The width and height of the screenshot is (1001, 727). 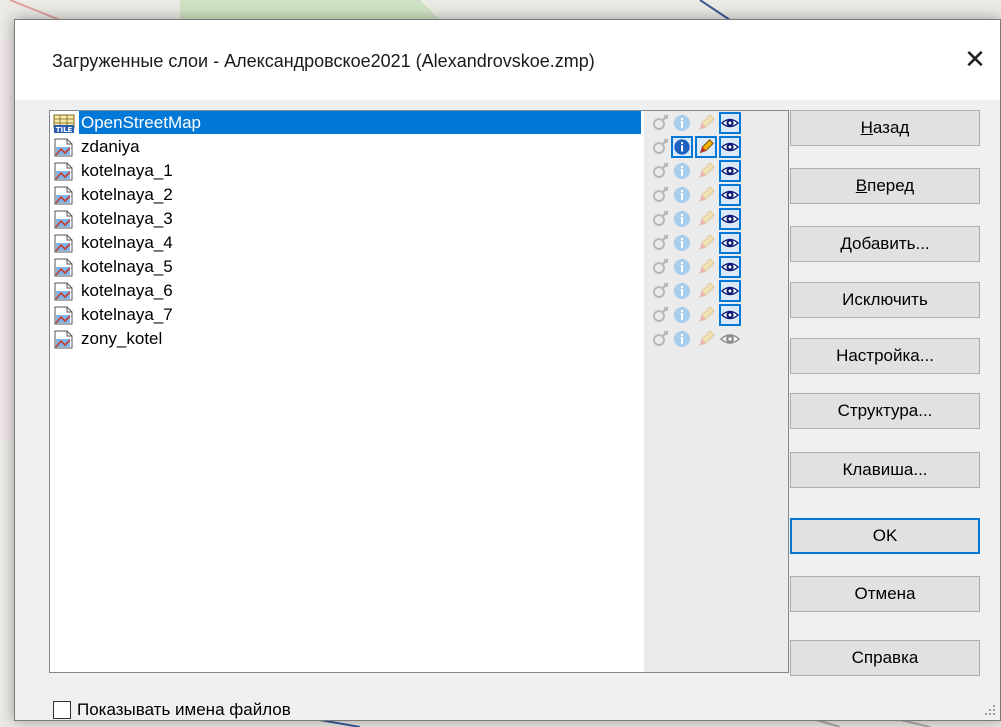 I want to click on layer-row: kotelnaya_5, so click(x=419, y=267).